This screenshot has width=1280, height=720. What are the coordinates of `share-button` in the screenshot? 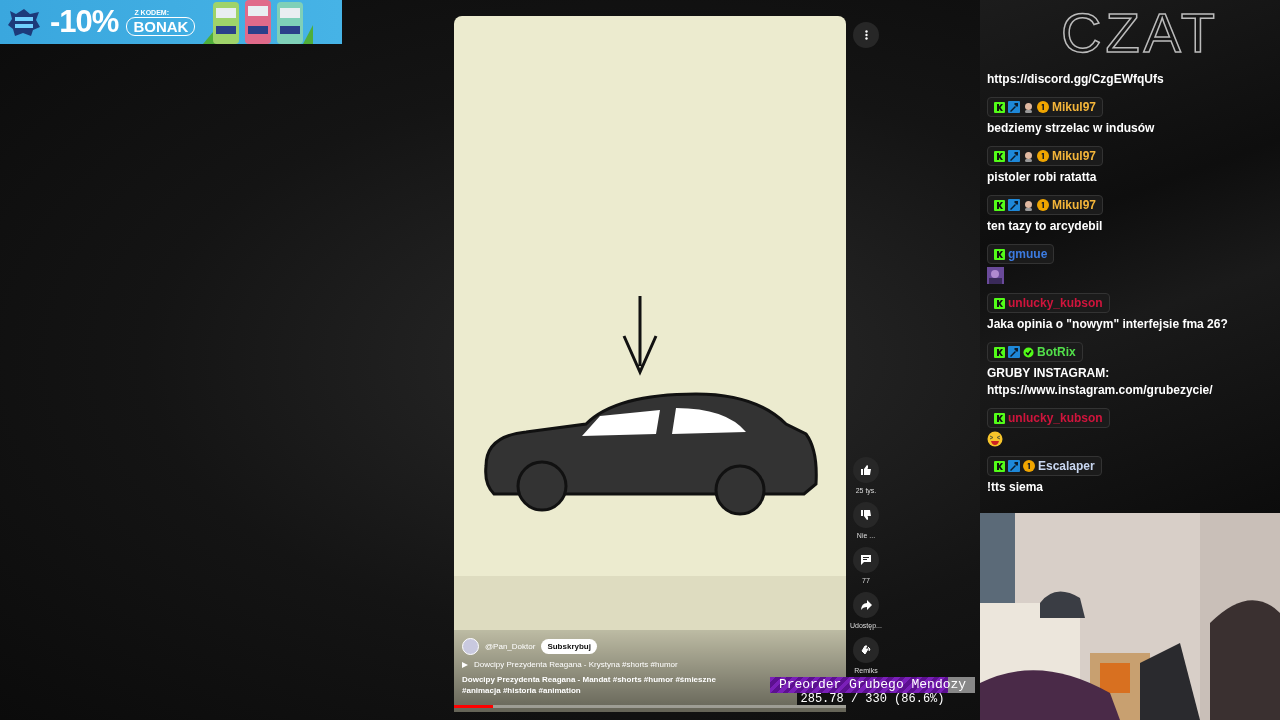 It's located at (866, 605).